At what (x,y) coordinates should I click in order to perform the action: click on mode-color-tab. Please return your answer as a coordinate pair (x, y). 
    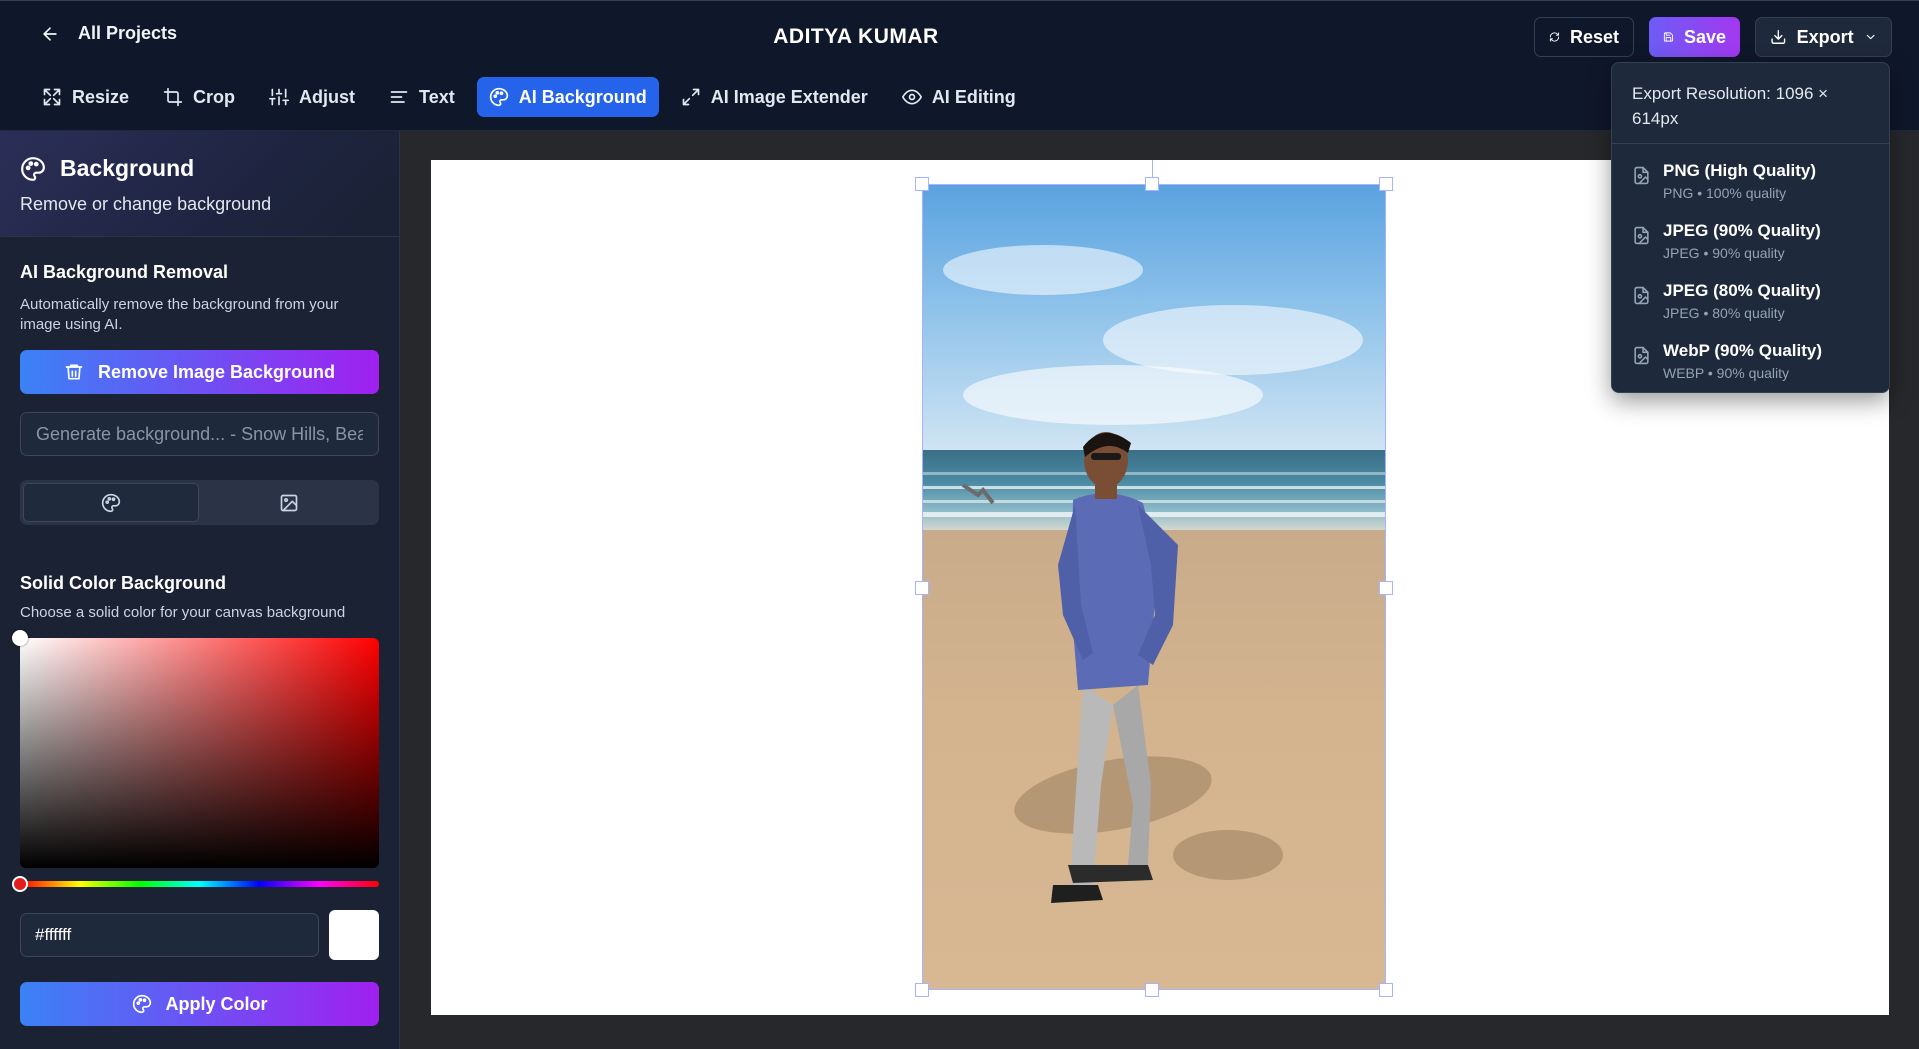
    Looking at the image, I should click on (111, 502).